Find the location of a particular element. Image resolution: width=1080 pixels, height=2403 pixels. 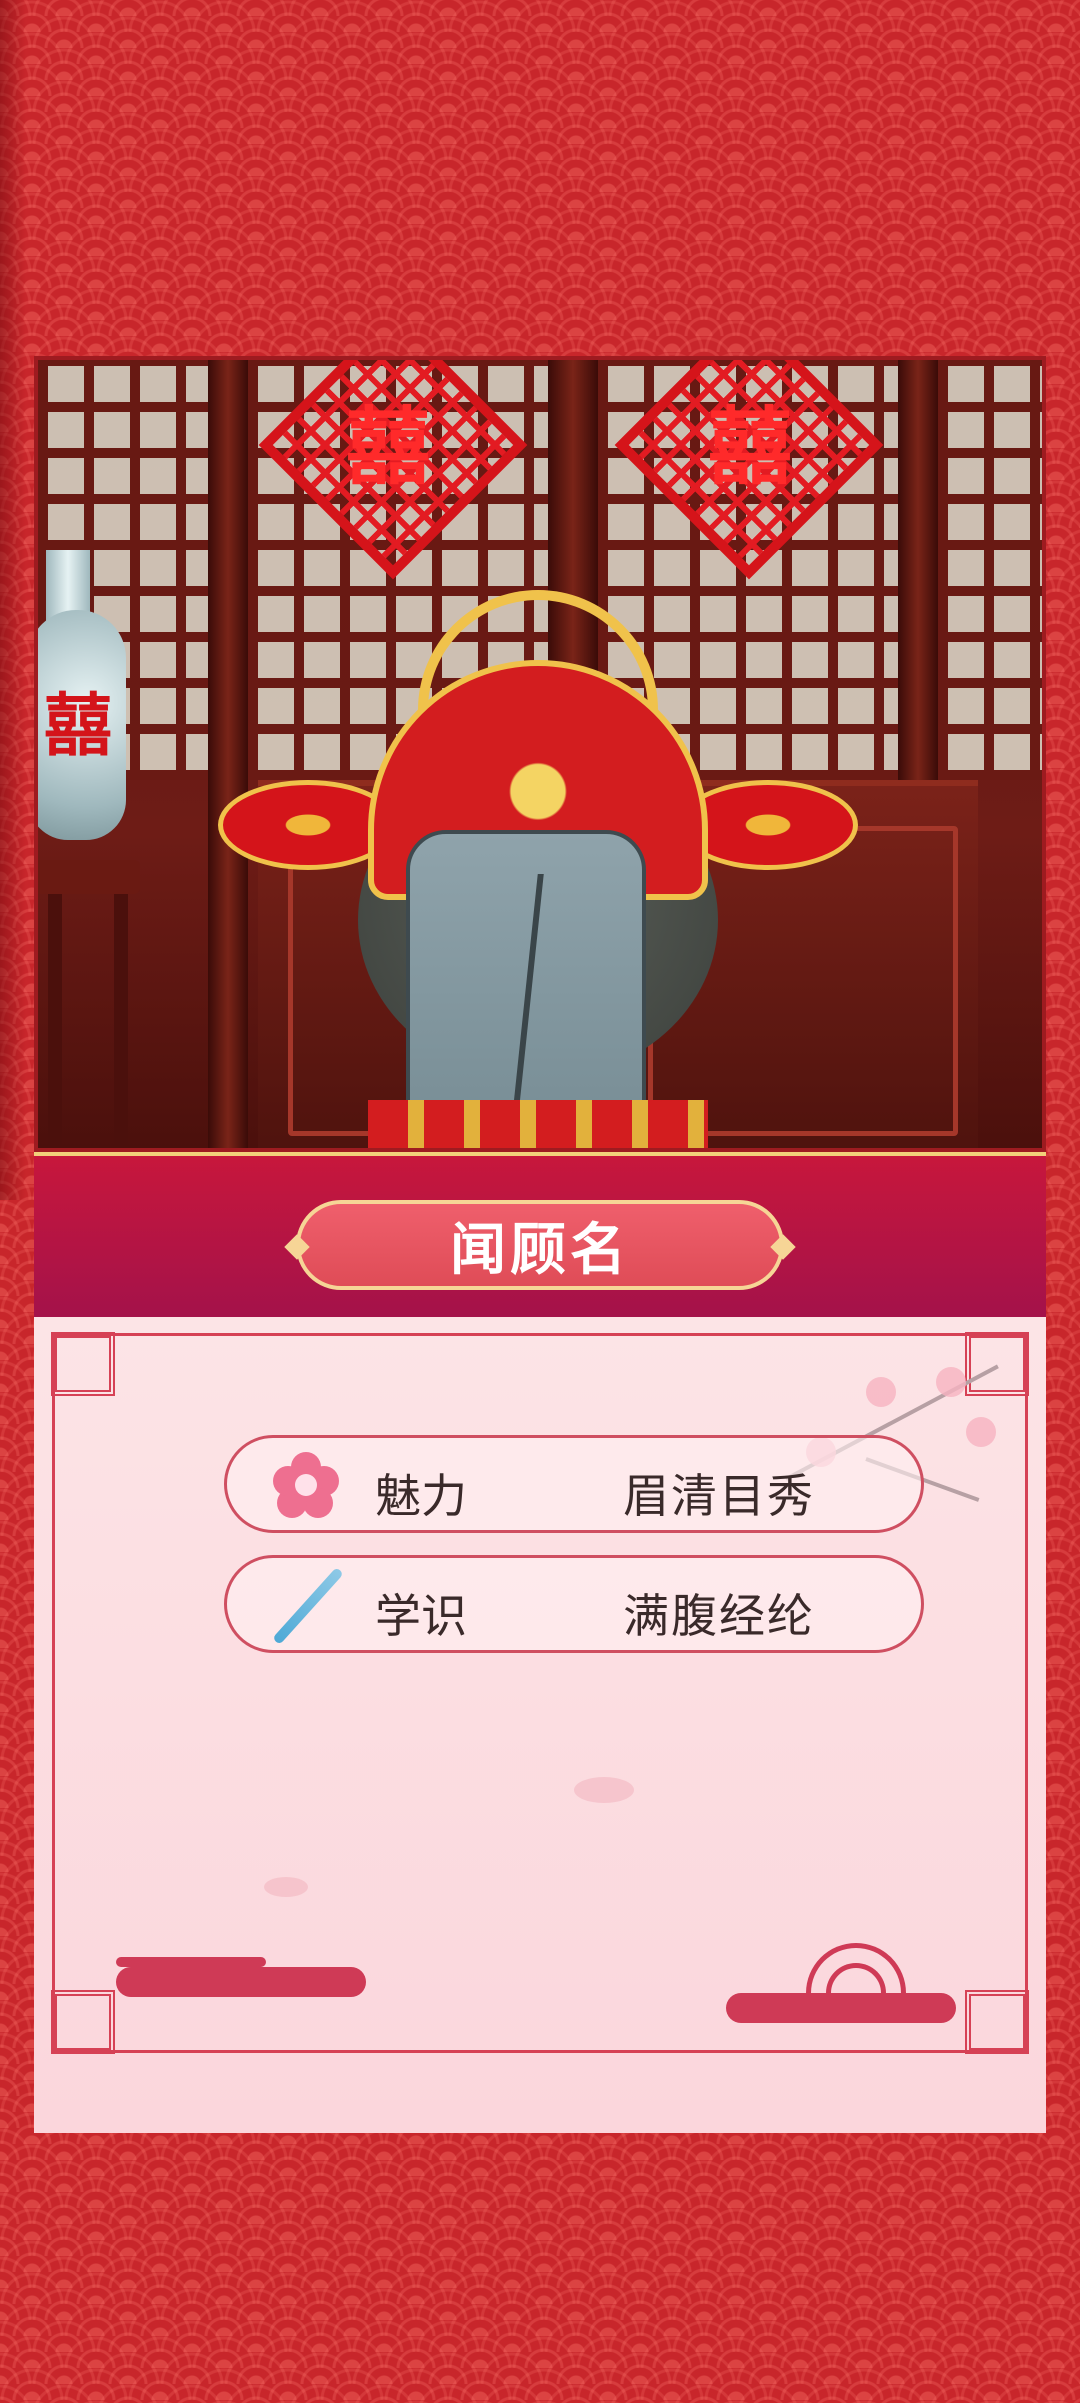

edge-shadow is located at coordinates (13, 600).